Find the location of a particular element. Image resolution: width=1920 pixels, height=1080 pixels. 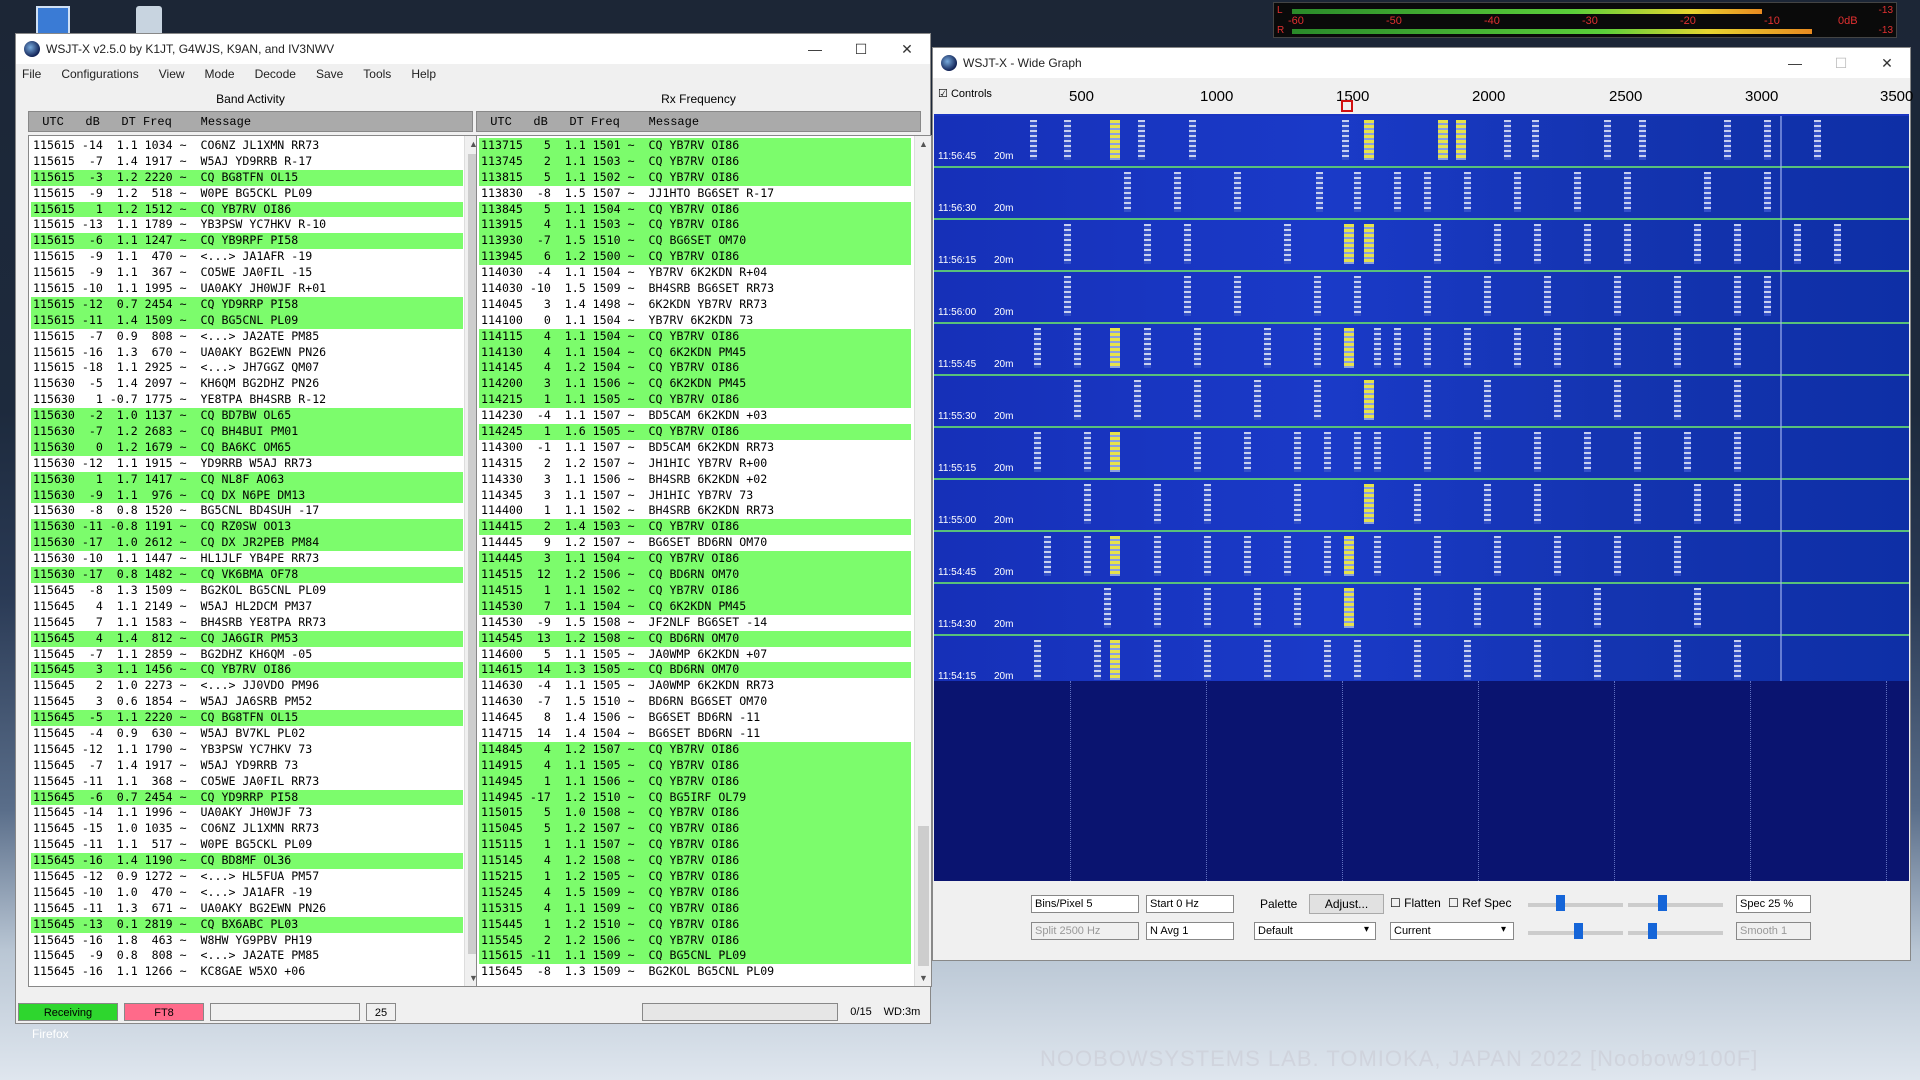

decode-row: 115645 2 1.0 2273 ~ <...> JJ0VDO PM96 is located at coordinates (247, 686).